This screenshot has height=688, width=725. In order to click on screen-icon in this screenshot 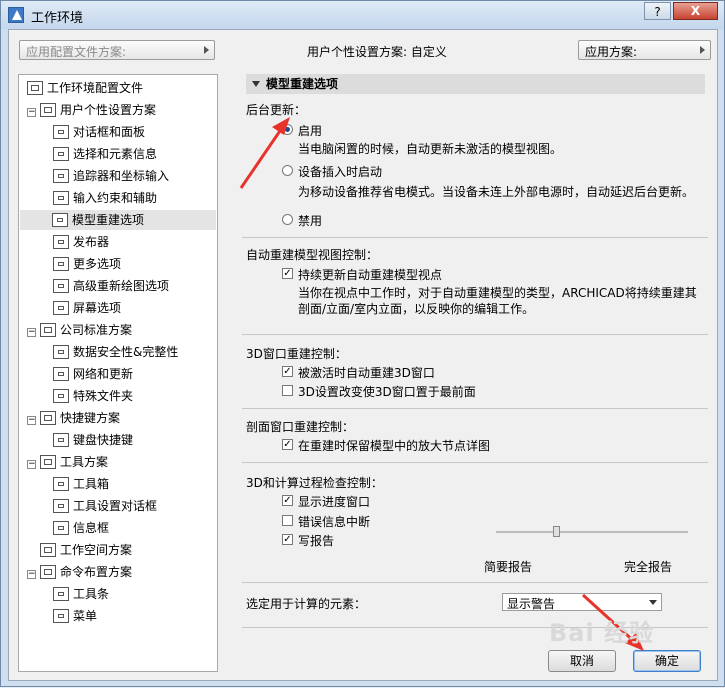, I will do `click(61, 308)`.